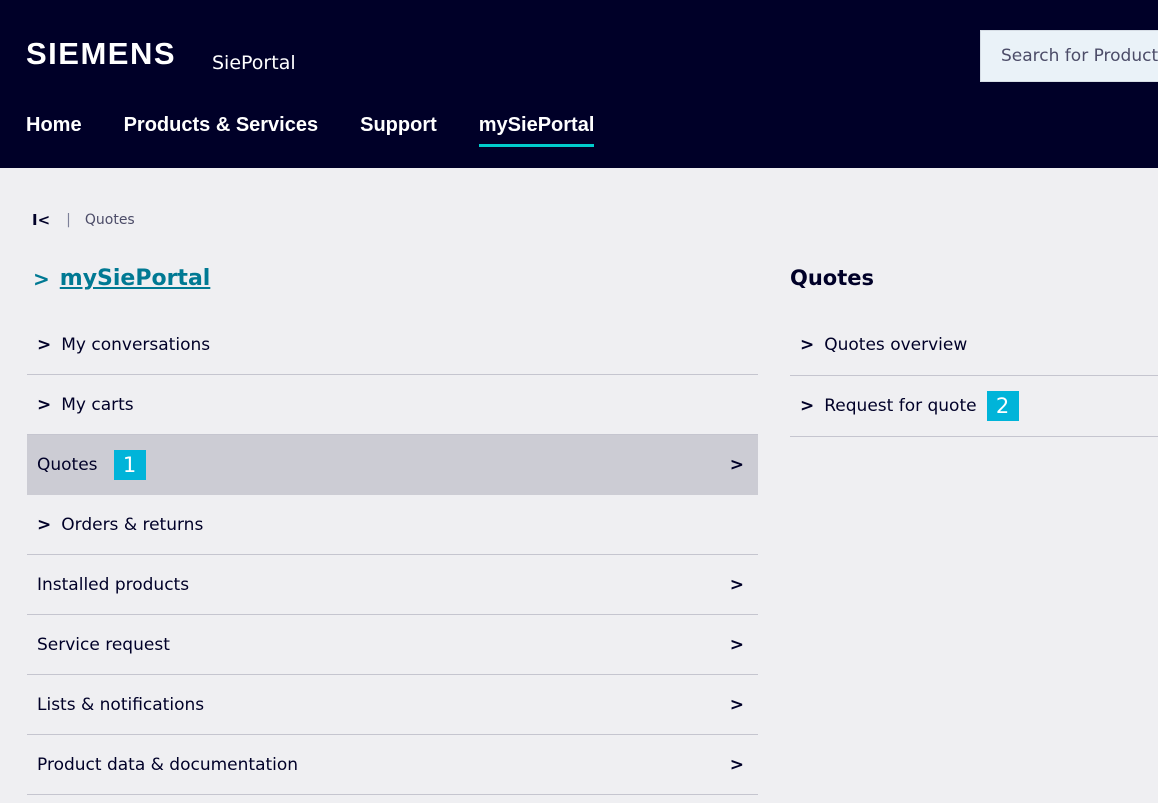 The height and width of the screenshot is (803, 1158). Describe the element at coordinates (392, 765) in the screenshot. I see `menu-item-product-data-documentation: Product data & documentation >` at that location.